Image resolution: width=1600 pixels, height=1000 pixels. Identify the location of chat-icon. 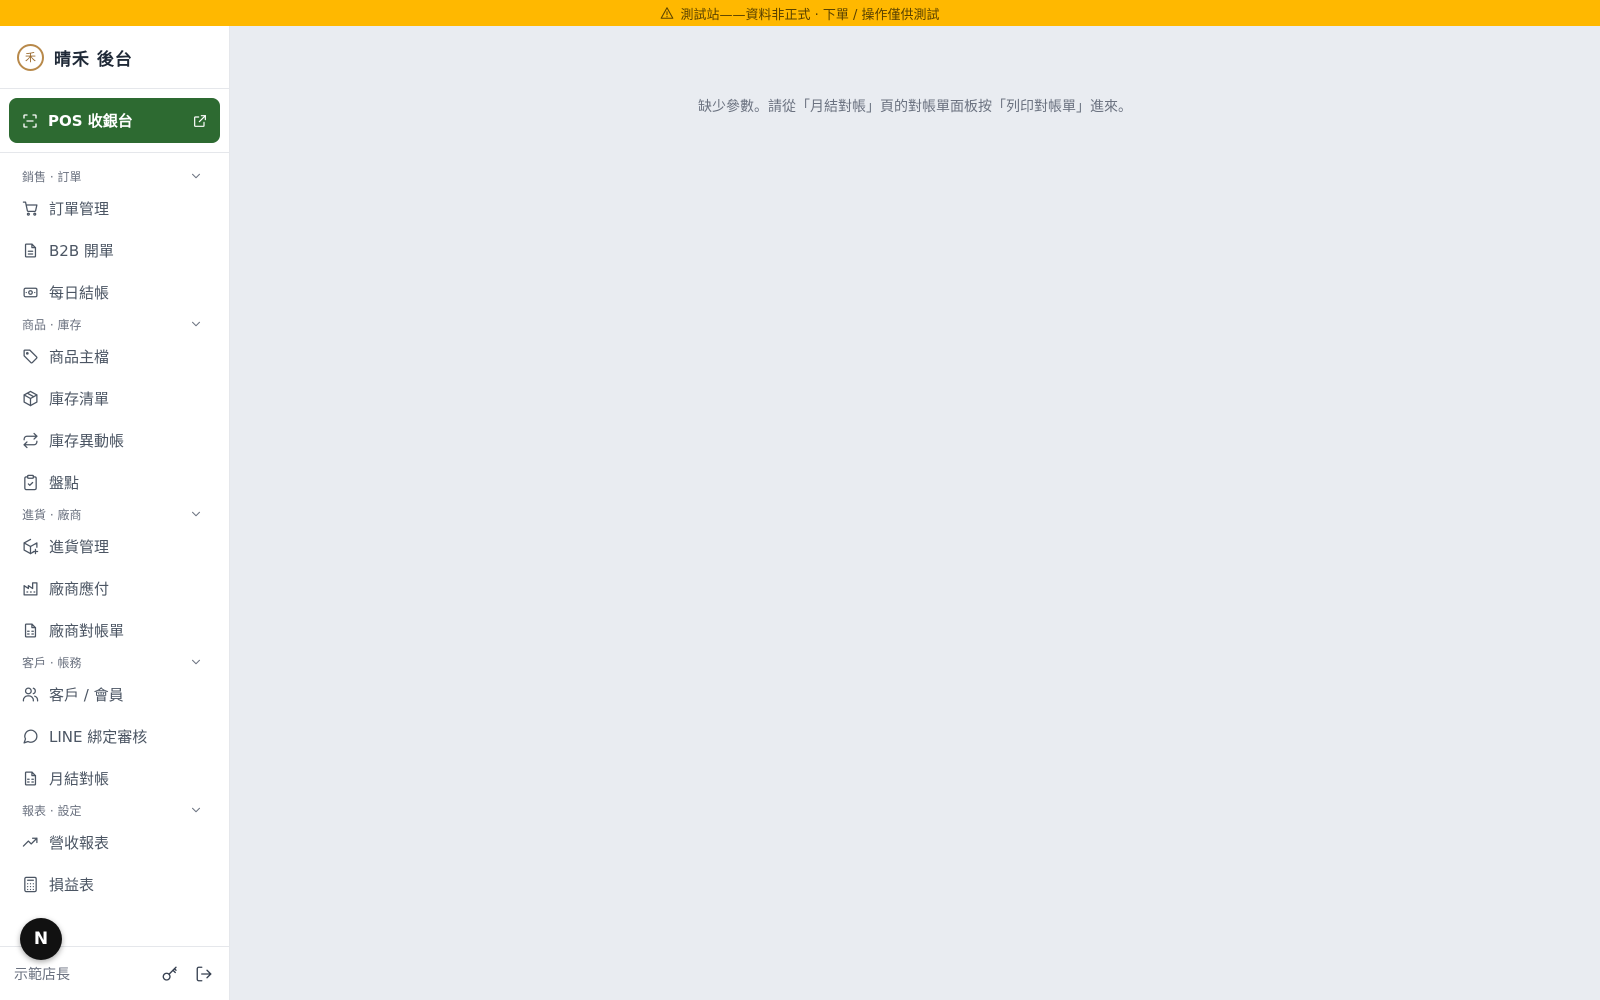
(30, 736).